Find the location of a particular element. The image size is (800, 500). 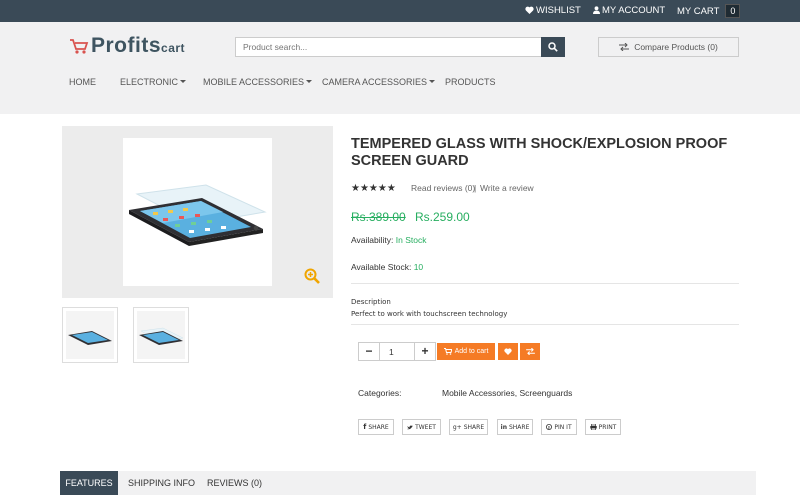

search-button is located at coordinates (553, 47).